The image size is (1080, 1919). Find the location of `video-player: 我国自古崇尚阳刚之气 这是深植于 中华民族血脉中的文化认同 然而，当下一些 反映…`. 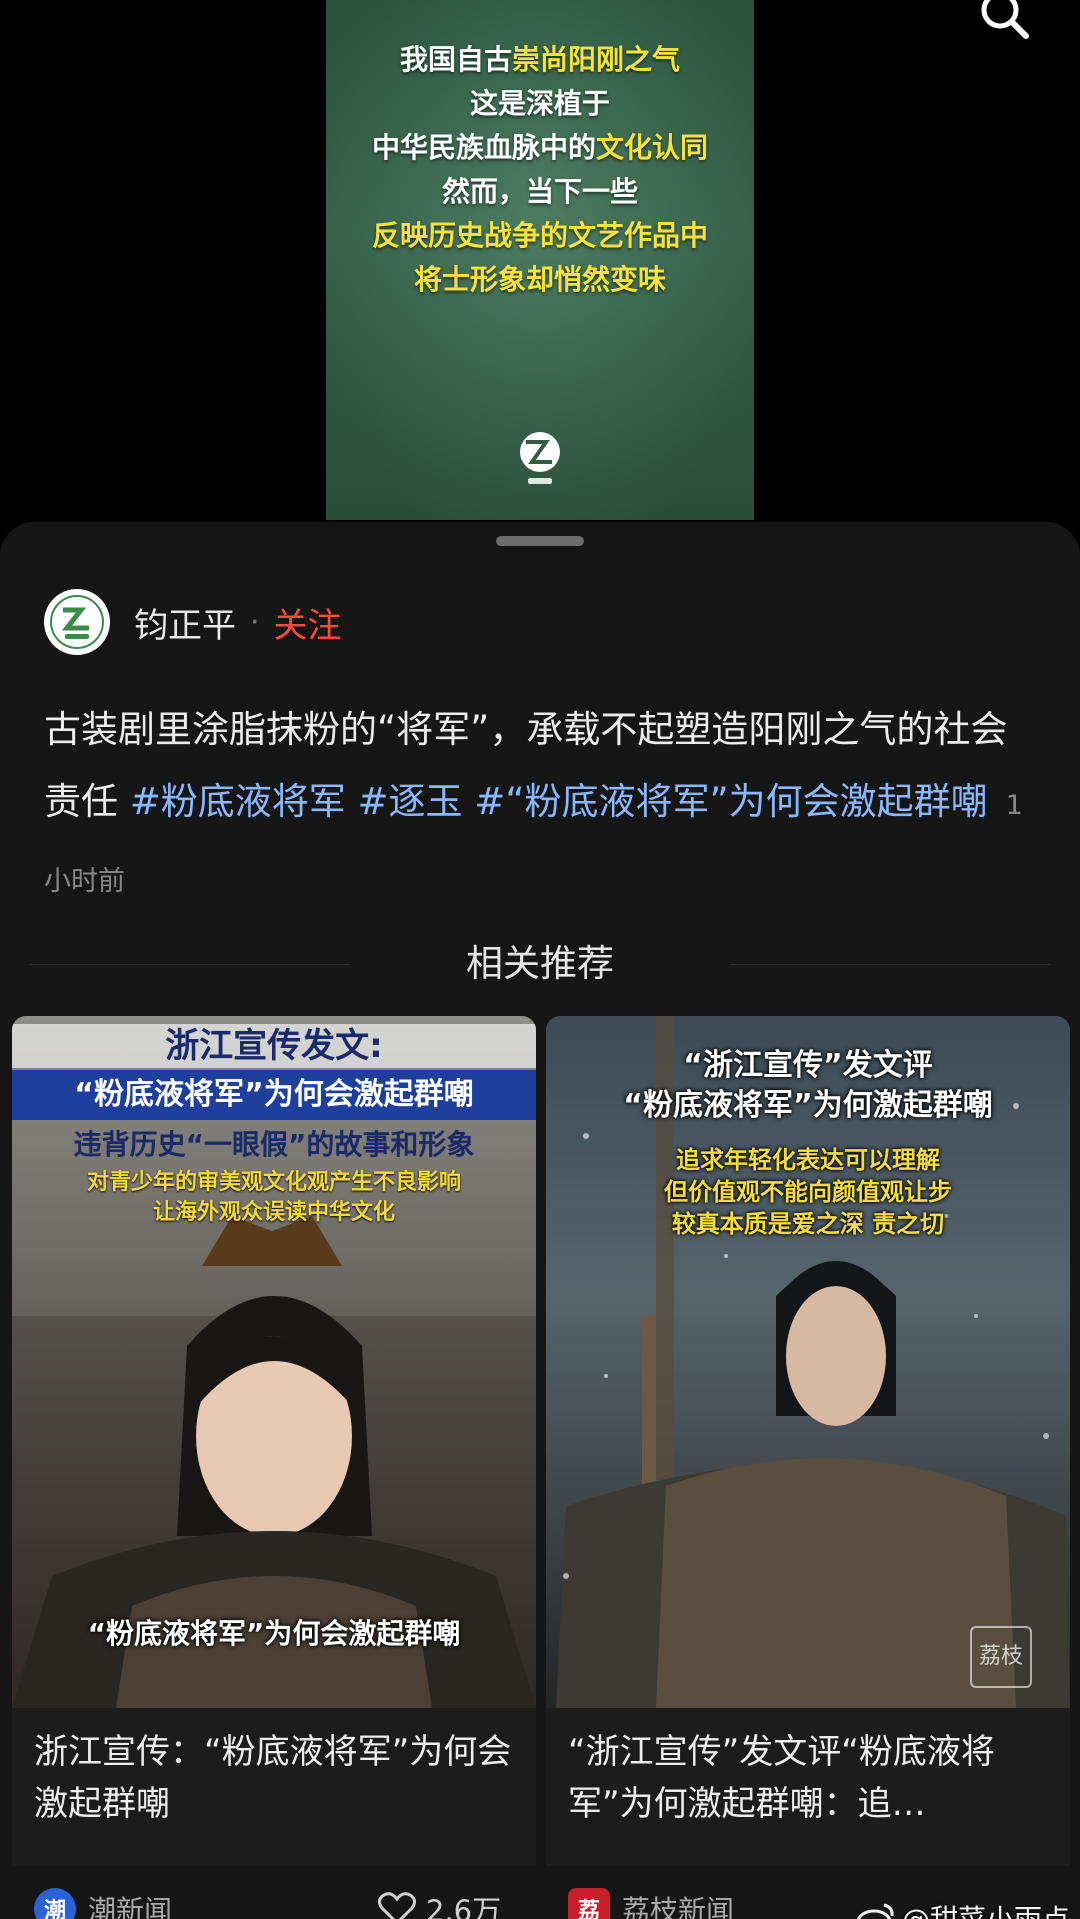

video-player: 我国自古崇尚阳刚之气 这是深植于 中华民族血脉中的文化认同 然而，当下一些 反映… is located at coordinates (540, 260).